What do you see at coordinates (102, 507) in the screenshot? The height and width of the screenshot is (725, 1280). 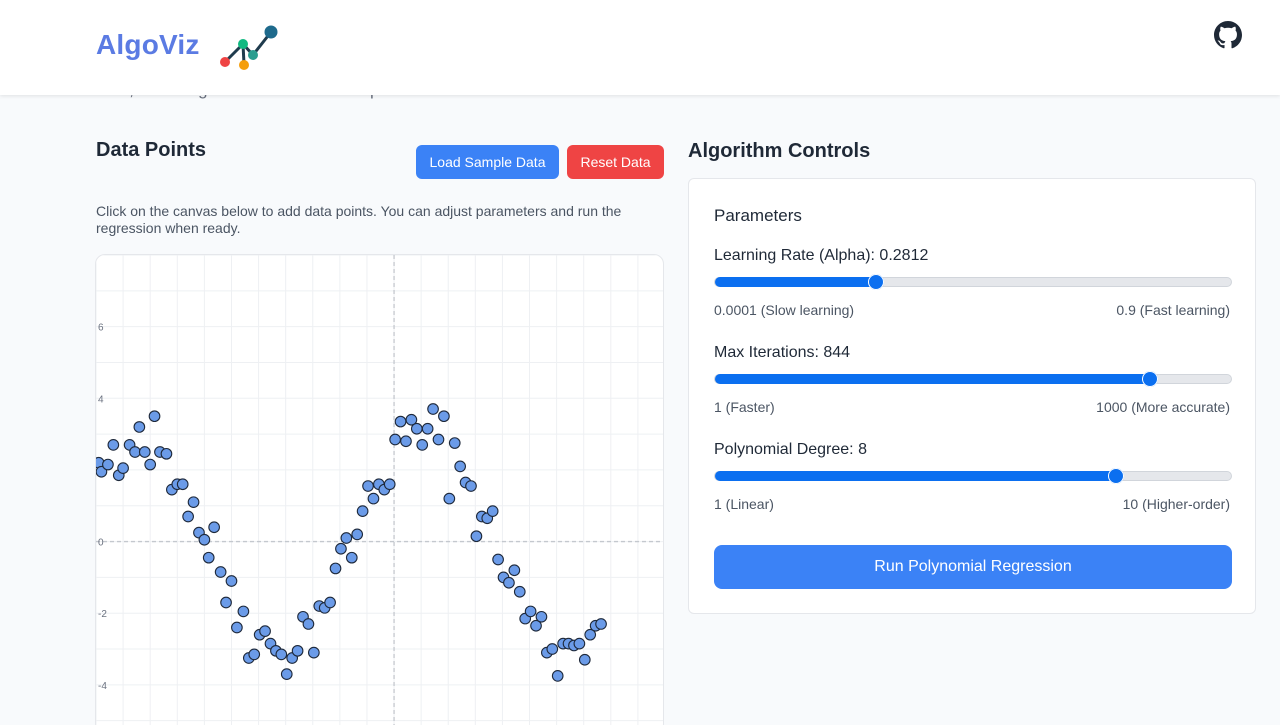 I see `y-tick-labels: 6 4 0 -2 -4` at bounding box center [102, 507].